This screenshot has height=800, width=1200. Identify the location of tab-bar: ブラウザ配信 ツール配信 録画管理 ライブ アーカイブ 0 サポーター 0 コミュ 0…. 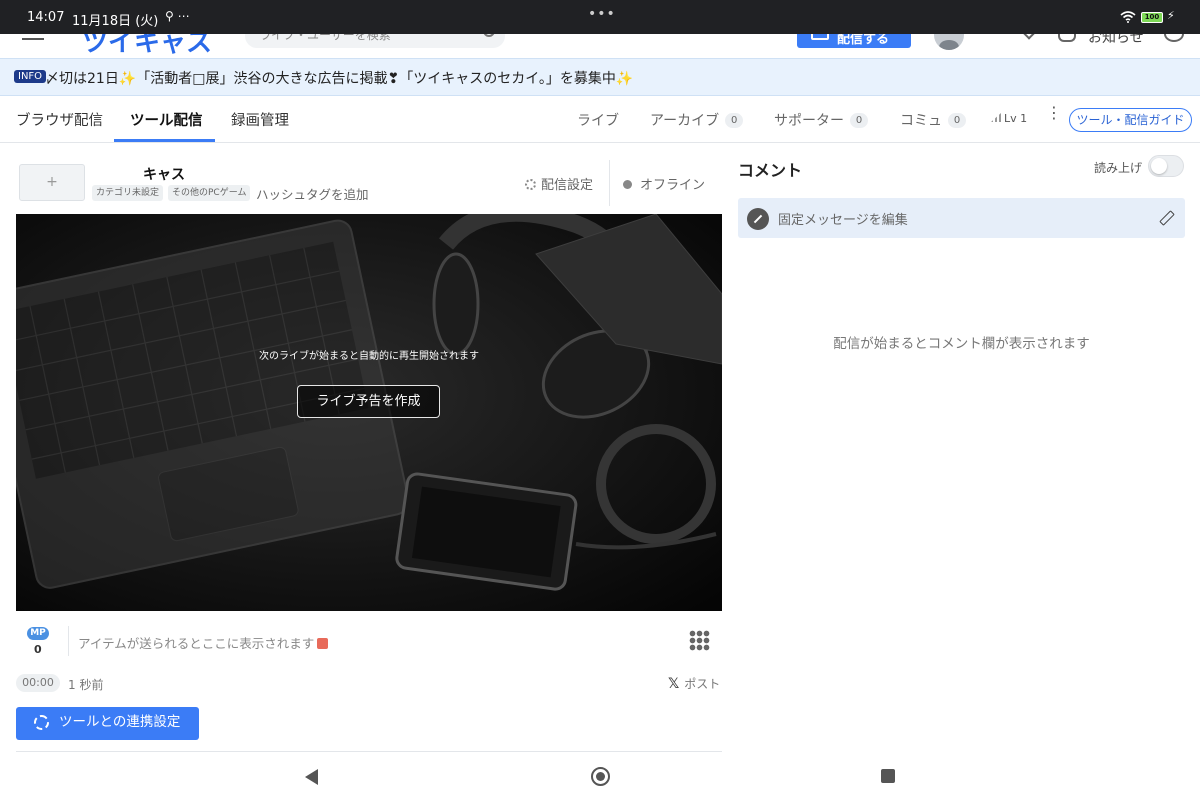
(600, 120).